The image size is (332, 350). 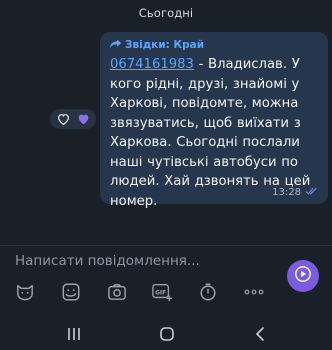 I want to click on heart-outline-icon, so click(x=63, y=119).